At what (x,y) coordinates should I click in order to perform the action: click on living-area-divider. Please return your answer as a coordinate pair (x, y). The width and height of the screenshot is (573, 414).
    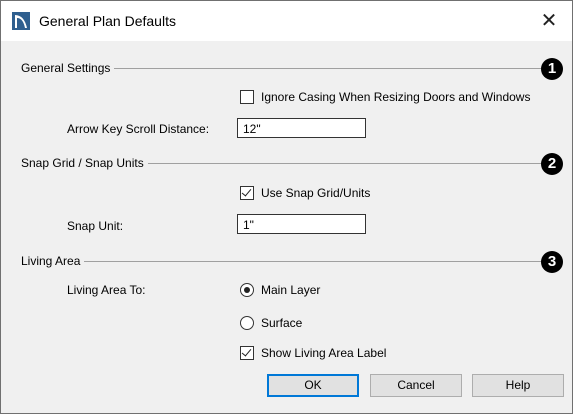
    Looking at the image, I should click on (281, 261).